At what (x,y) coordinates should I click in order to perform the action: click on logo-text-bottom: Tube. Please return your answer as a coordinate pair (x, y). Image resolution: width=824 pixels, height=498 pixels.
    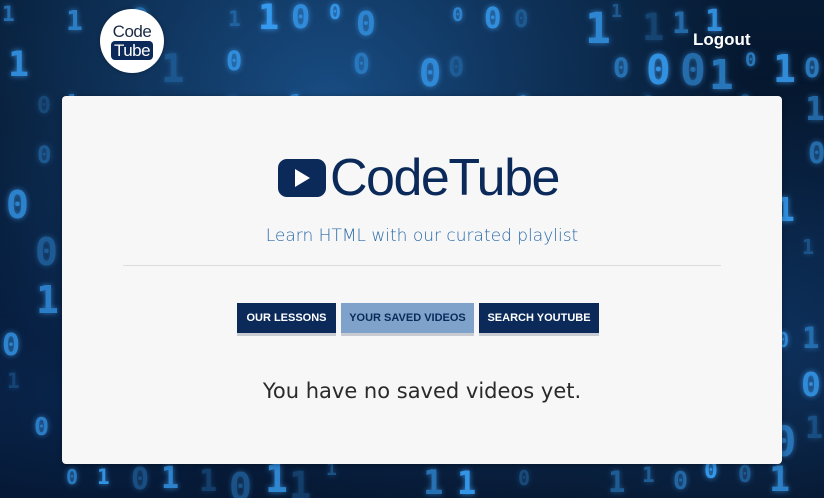
    Looking at the image, I should click on (132, 50).